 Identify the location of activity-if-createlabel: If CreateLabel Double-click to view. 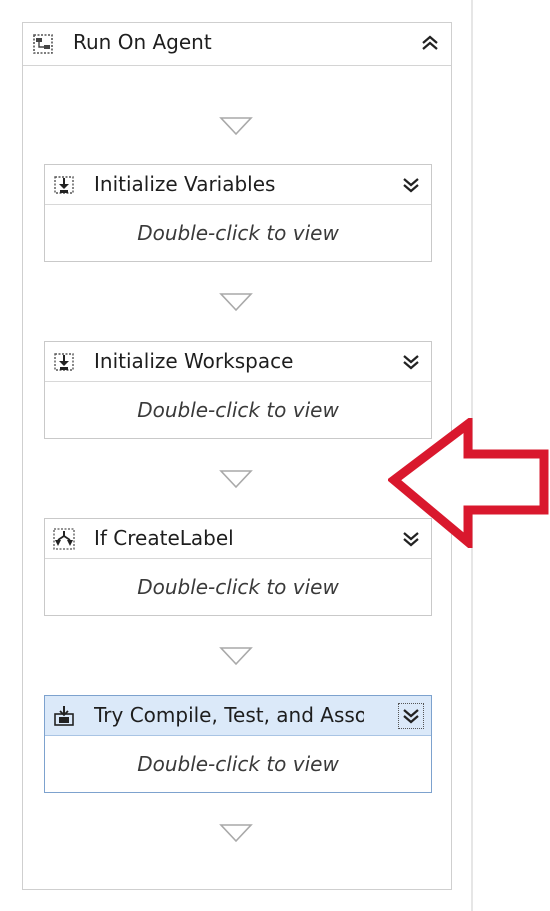
(238, 567).